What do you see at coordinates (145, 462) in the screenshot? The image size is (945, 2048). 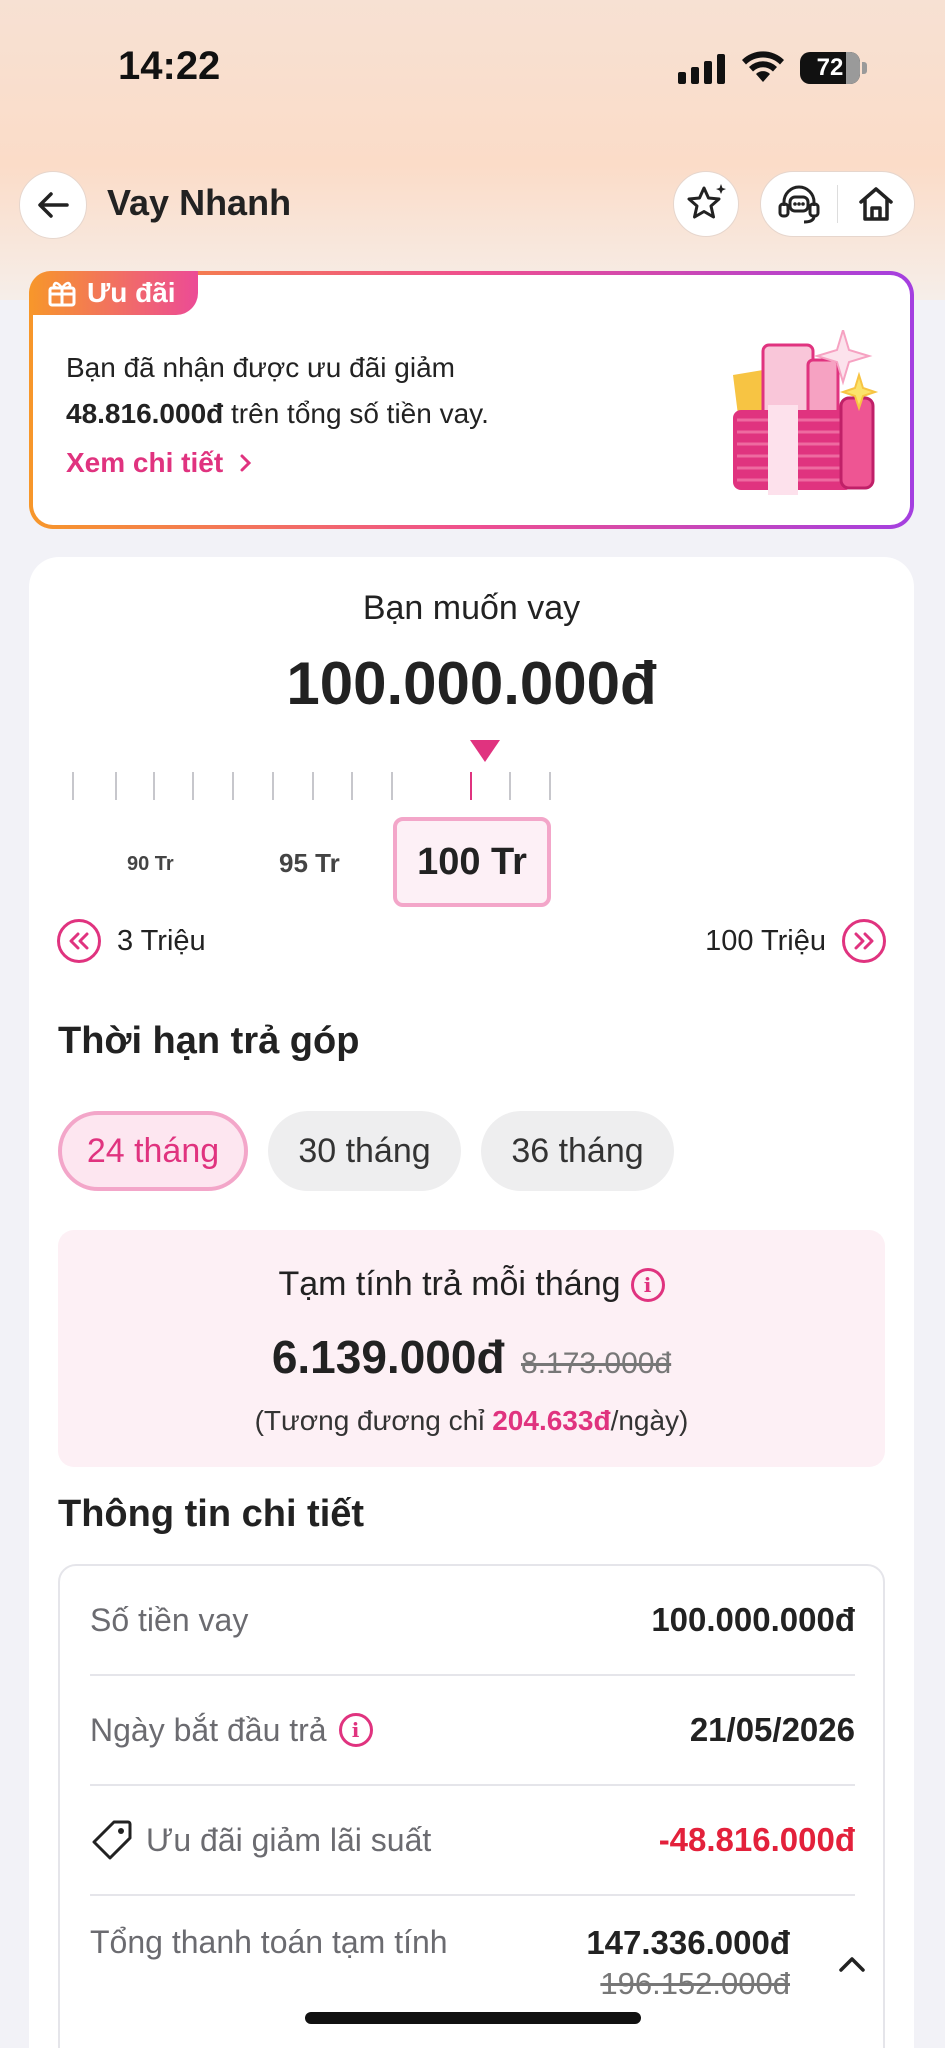 I see `promo-link-label: Xem chi tiết` at bounding box center [145, 462].